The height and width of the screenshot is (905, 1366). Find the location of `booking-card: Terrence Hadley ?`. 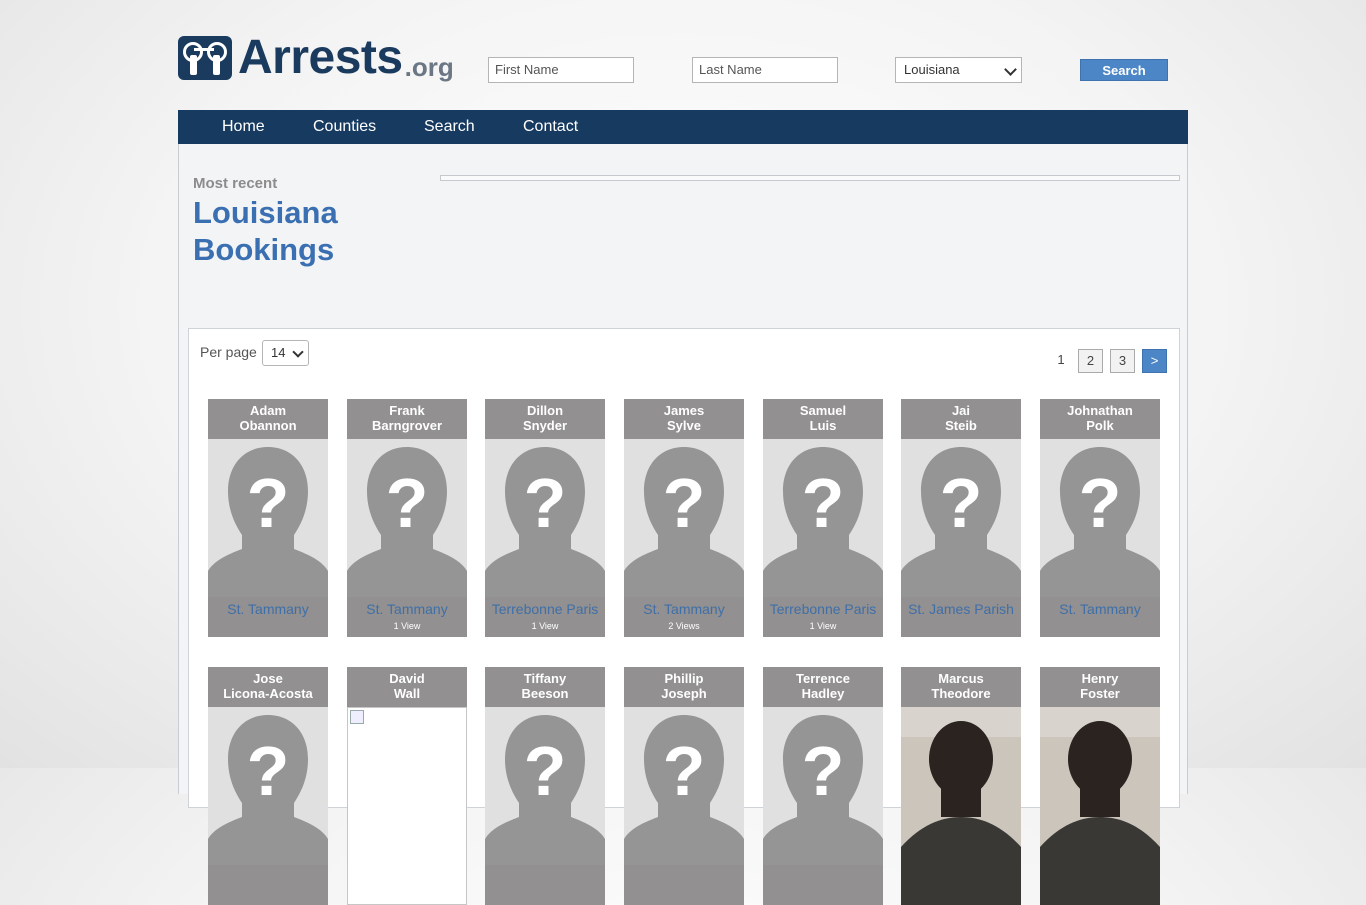

booking-card: Terrence Hadley ? is located at coordinates (823, 786).